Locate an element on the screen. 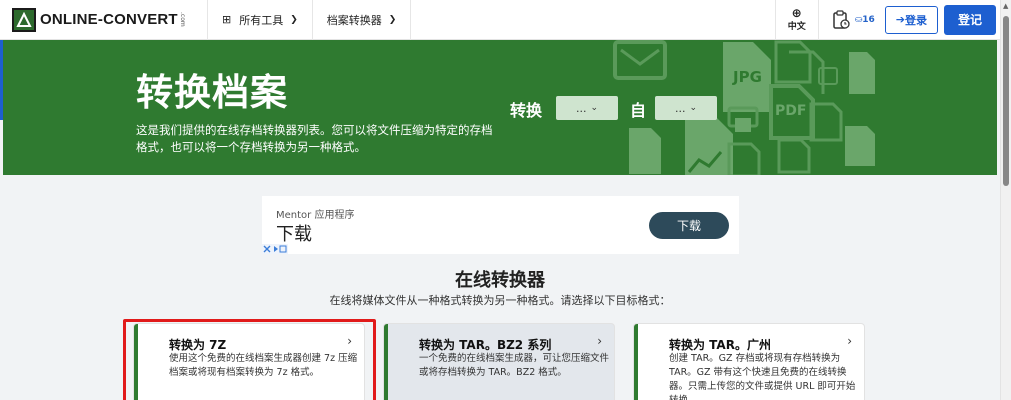  card-title: 转换为 TAR。广州 is located at coordinates (720, 345).